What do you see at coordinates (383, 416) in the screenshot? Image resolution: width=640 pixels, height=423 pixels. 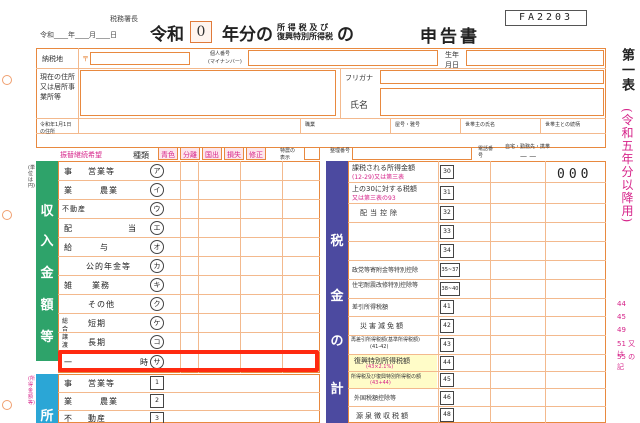 I see `tax-row-label: 源泉徴収税額` at bounding box center [383, 416].